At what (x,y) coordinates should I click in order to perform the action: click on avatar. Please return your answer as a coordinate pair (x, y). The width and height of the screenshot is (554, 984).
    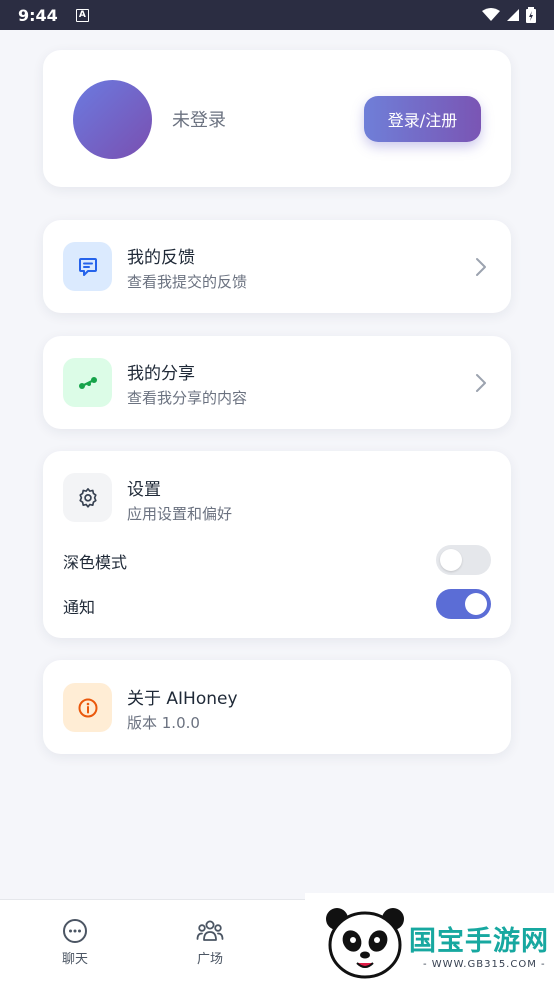
    Looking at the image, I should click on (112, 119).